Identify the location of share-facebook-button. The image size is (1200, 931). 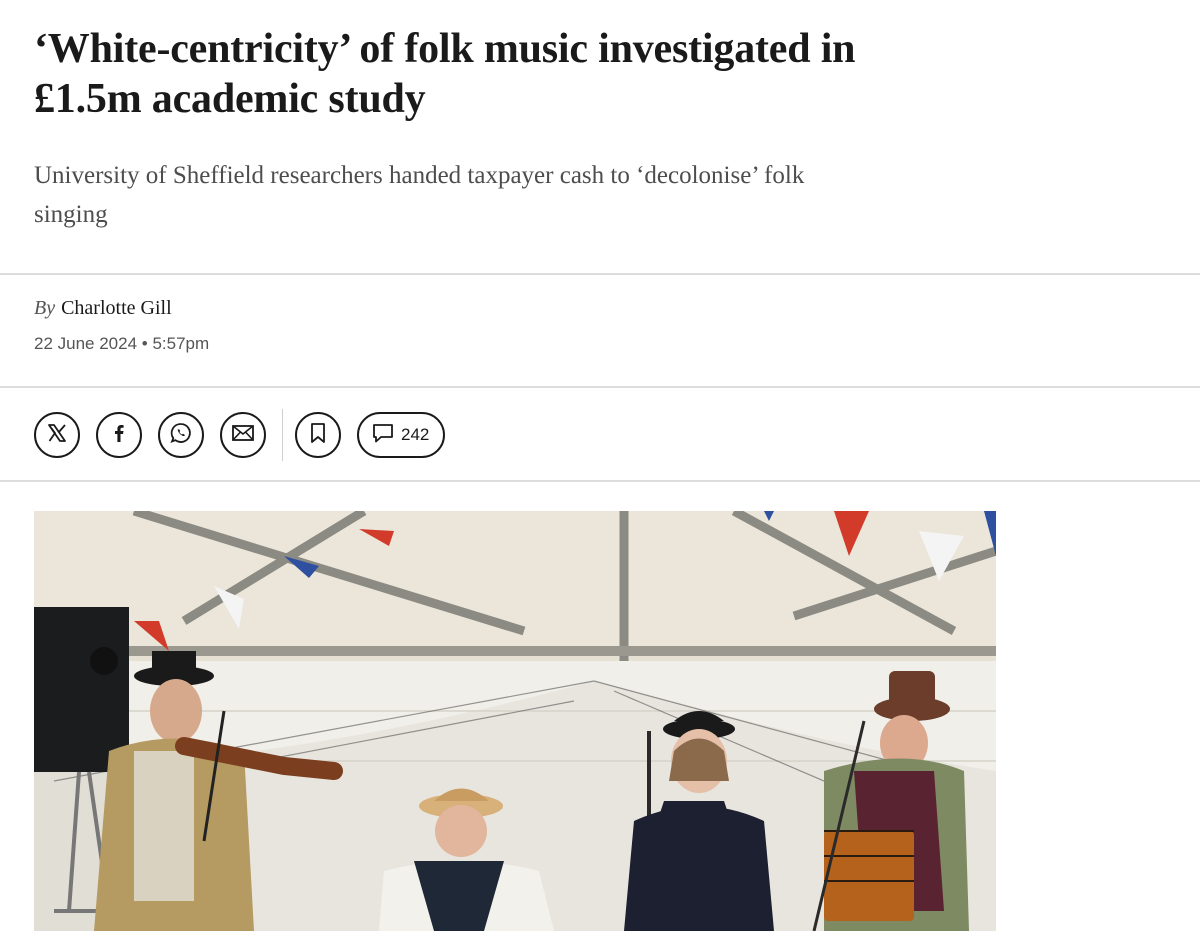
(119, 435).